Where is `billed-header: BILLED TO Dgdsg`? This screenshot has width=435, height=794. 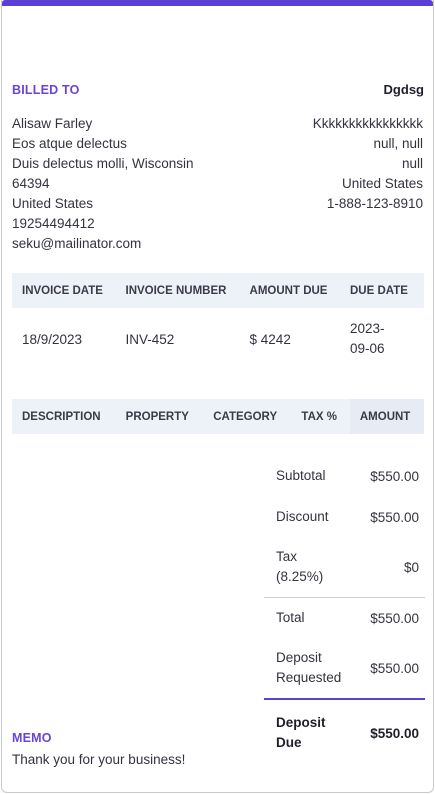
billed-header: BILLED TO Dgdsg is located at coordinates (218, 89).